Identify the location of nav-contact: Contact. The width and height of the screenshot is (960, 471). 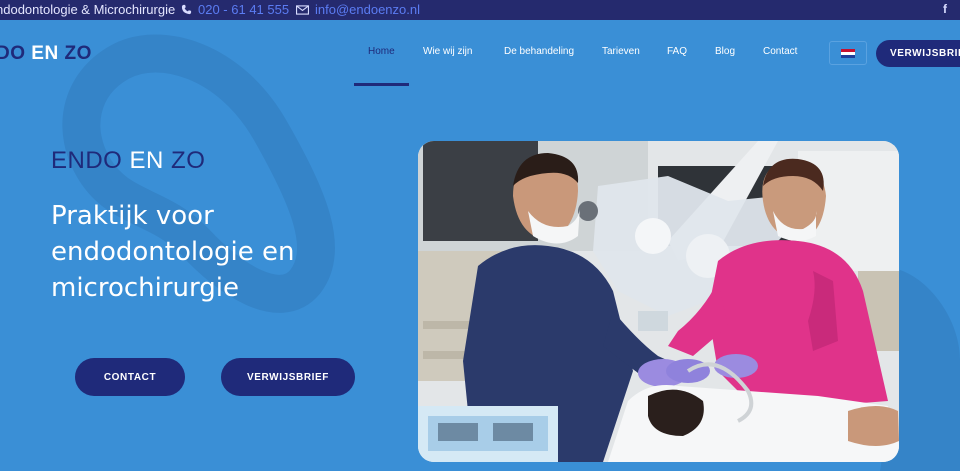
(780, 51).